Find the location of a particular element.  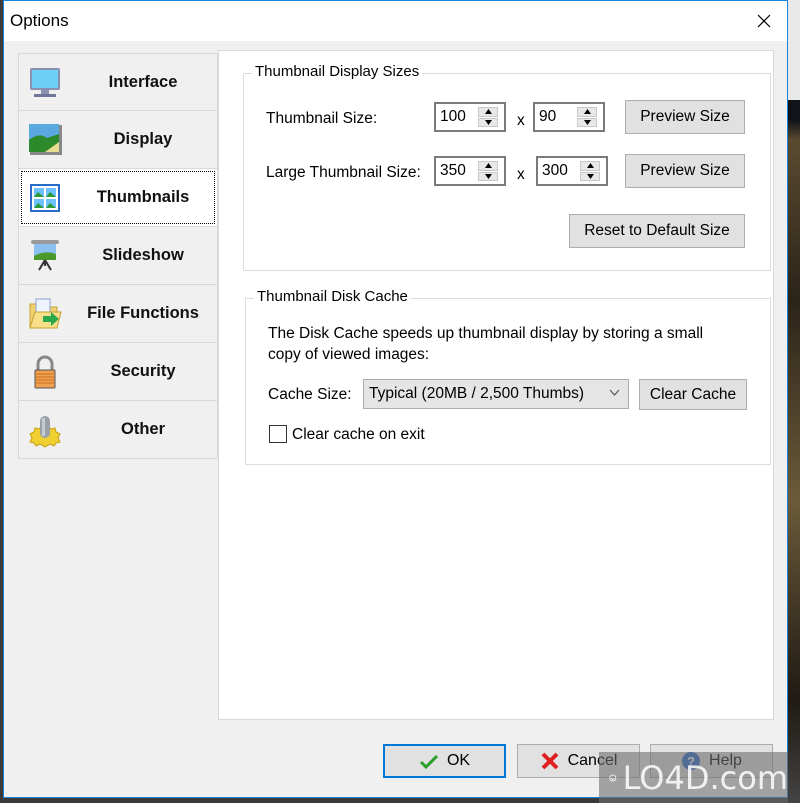

sidebar-item-label: Other is located at coordinates (142, 429).